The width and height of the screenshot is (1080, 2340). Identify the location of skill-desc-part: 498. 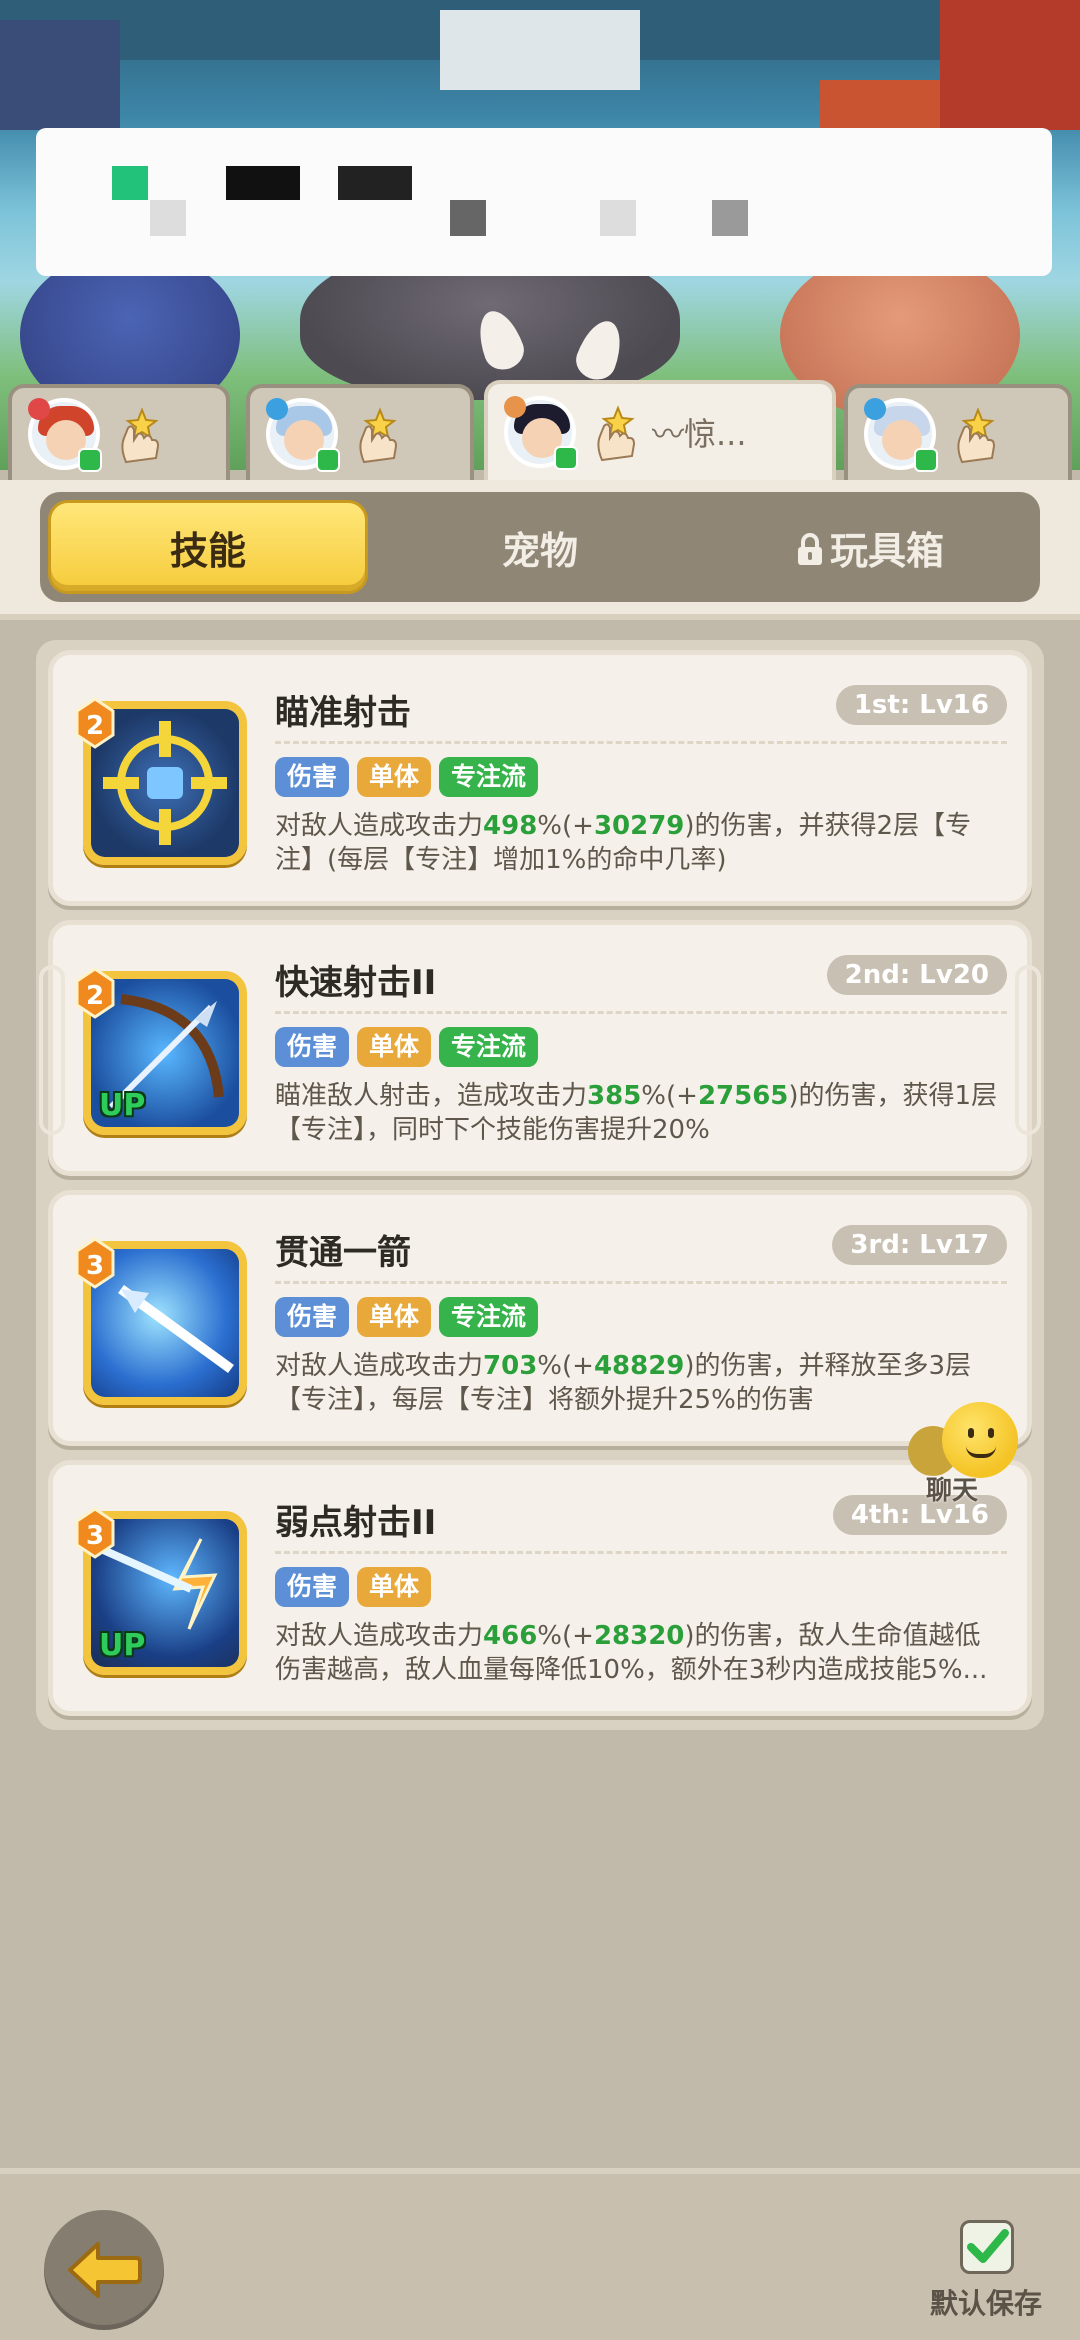
(510, 826).